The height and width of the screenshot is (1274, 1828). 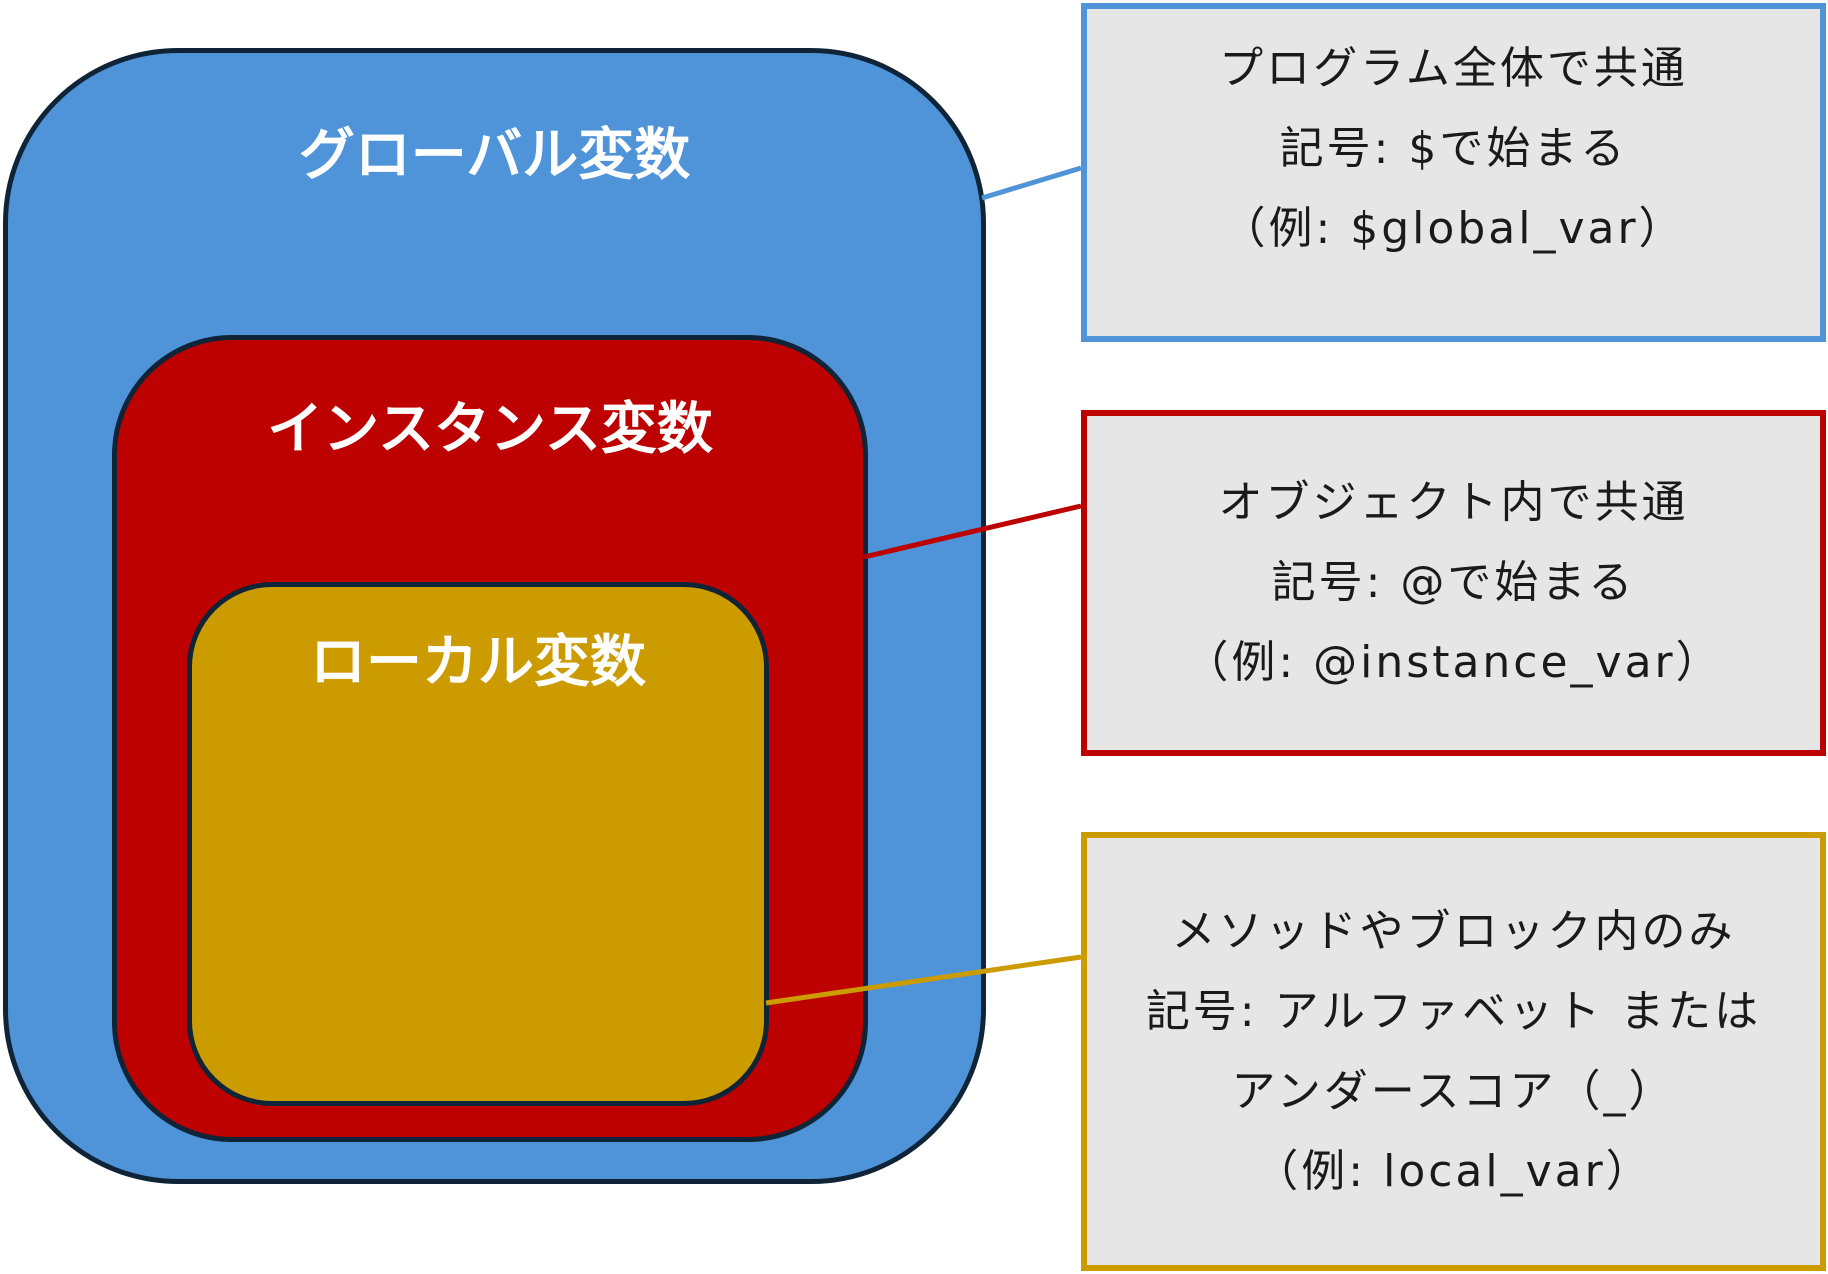 What do you see at coordinates (1453, 68) in the screenshot?
I see `global-note-scope: プログラム全体で共通` at bounding box center [1453, 68].